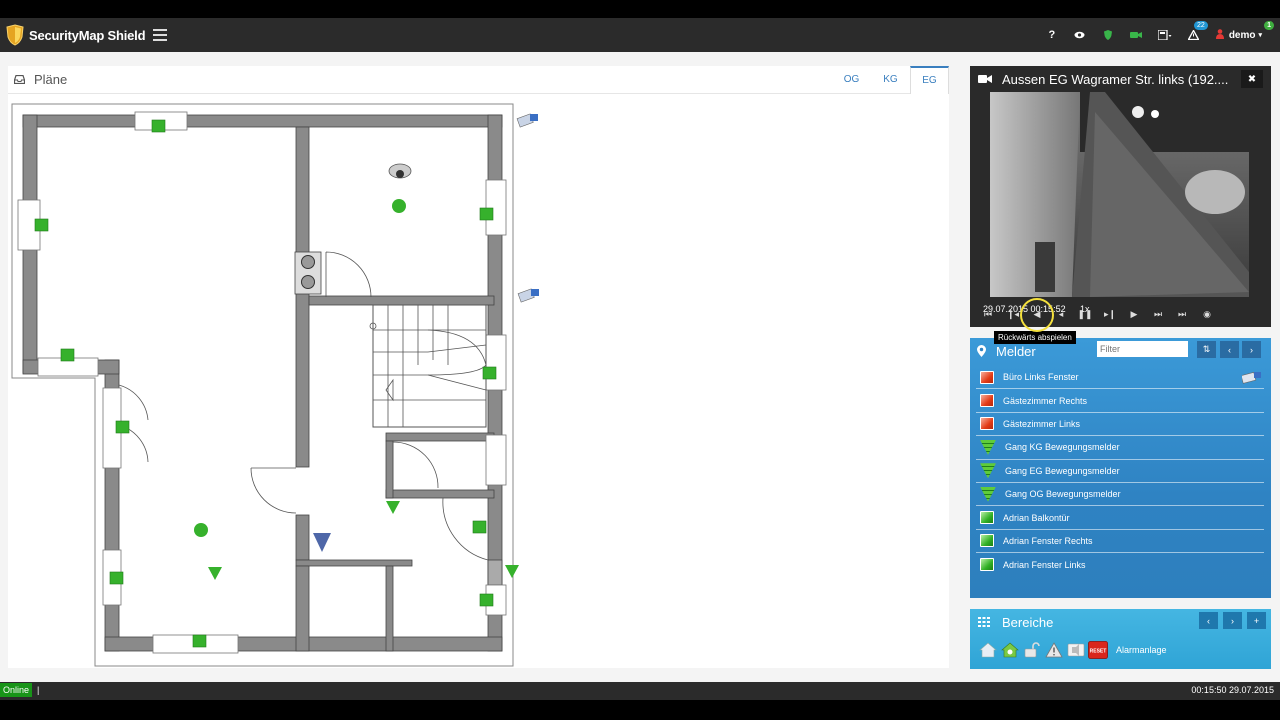 This screenshot has height=720, width=1280. Describe the element at coordinates (1010, 650) in the screenshot. I see `home-armed-icon` at that location.